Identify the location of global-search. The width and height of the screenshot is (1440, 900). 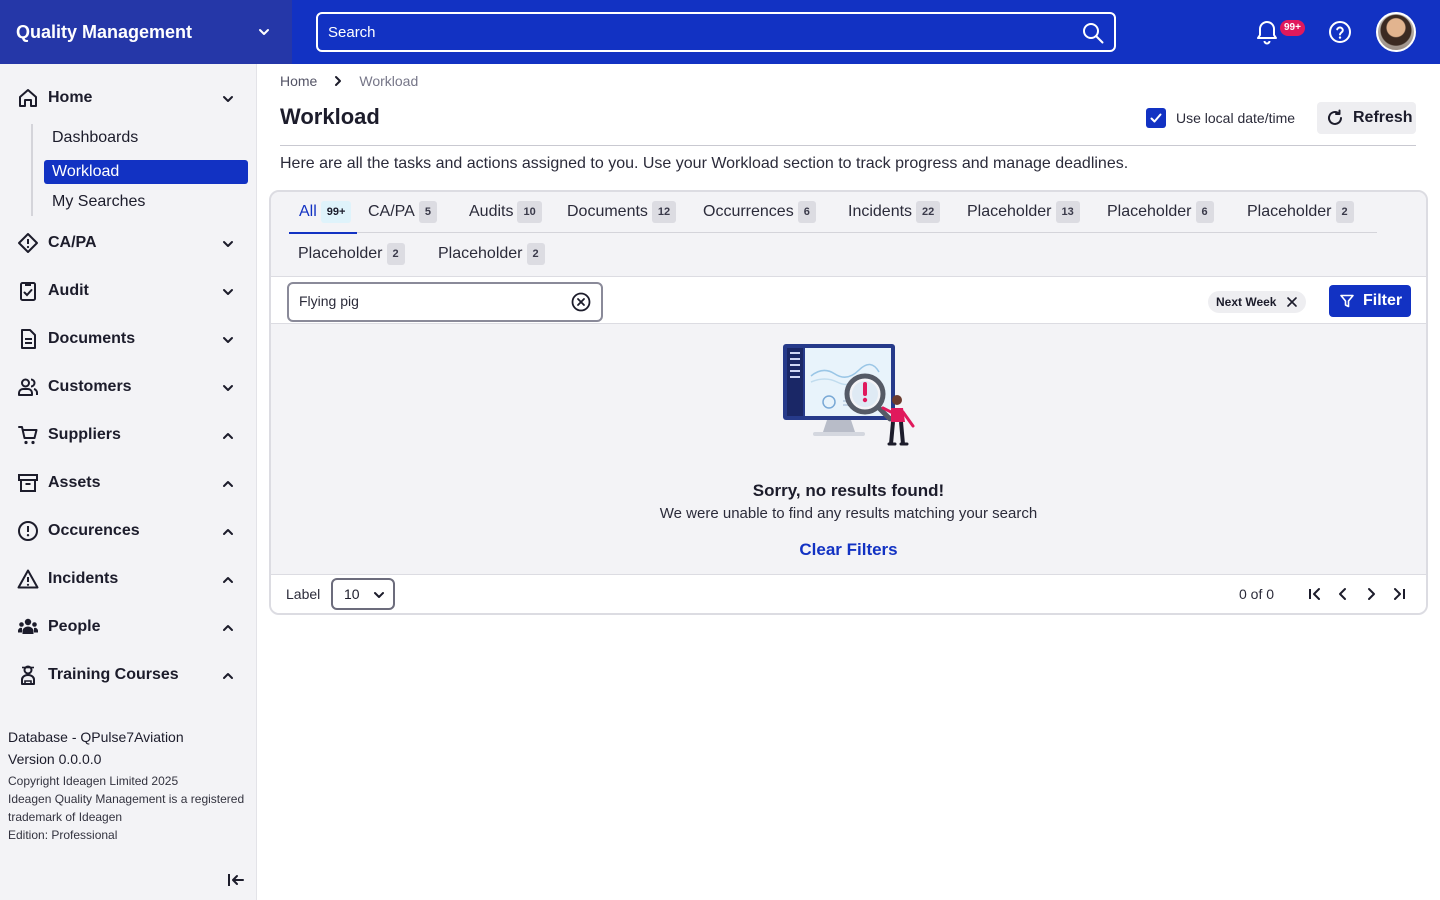
(716, 32).